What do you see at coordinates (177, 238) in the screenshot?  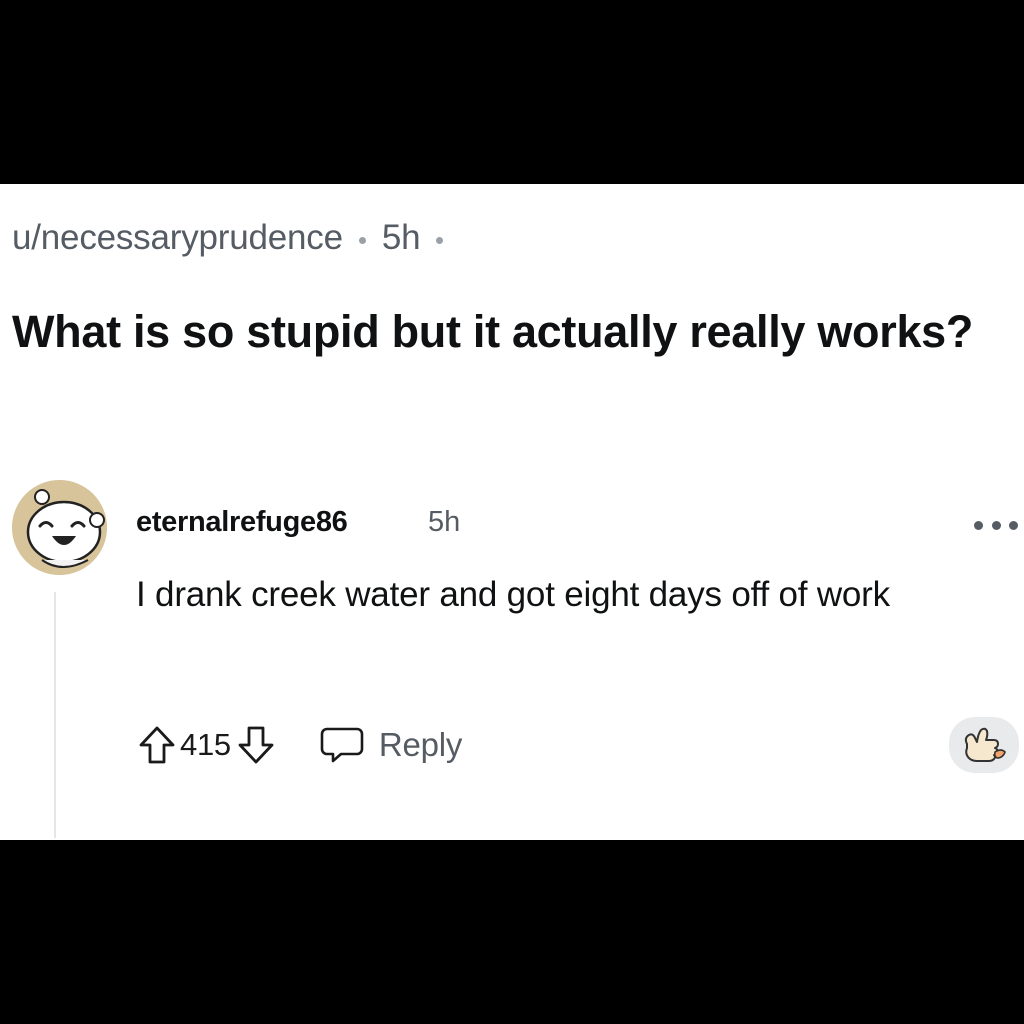 I see `post-author-link: u/necessaryprudence` at bounding box center [177, 238].